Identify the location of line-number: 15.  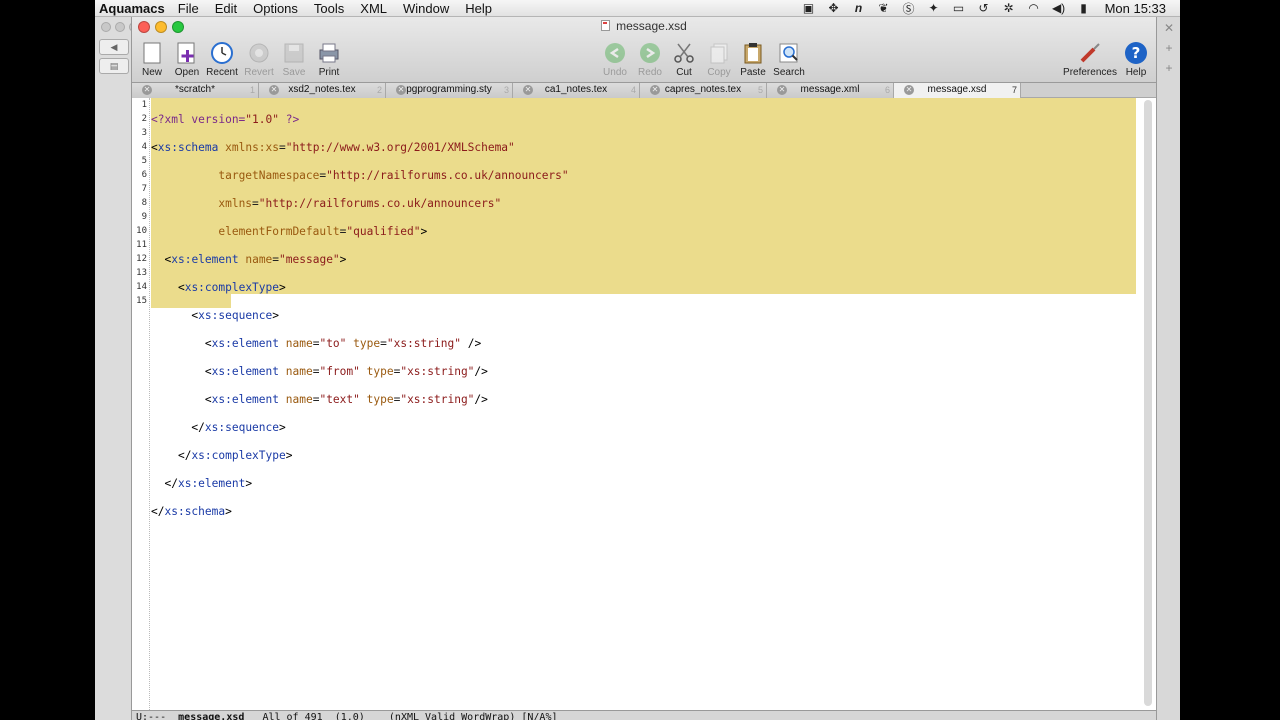
(141, 301).